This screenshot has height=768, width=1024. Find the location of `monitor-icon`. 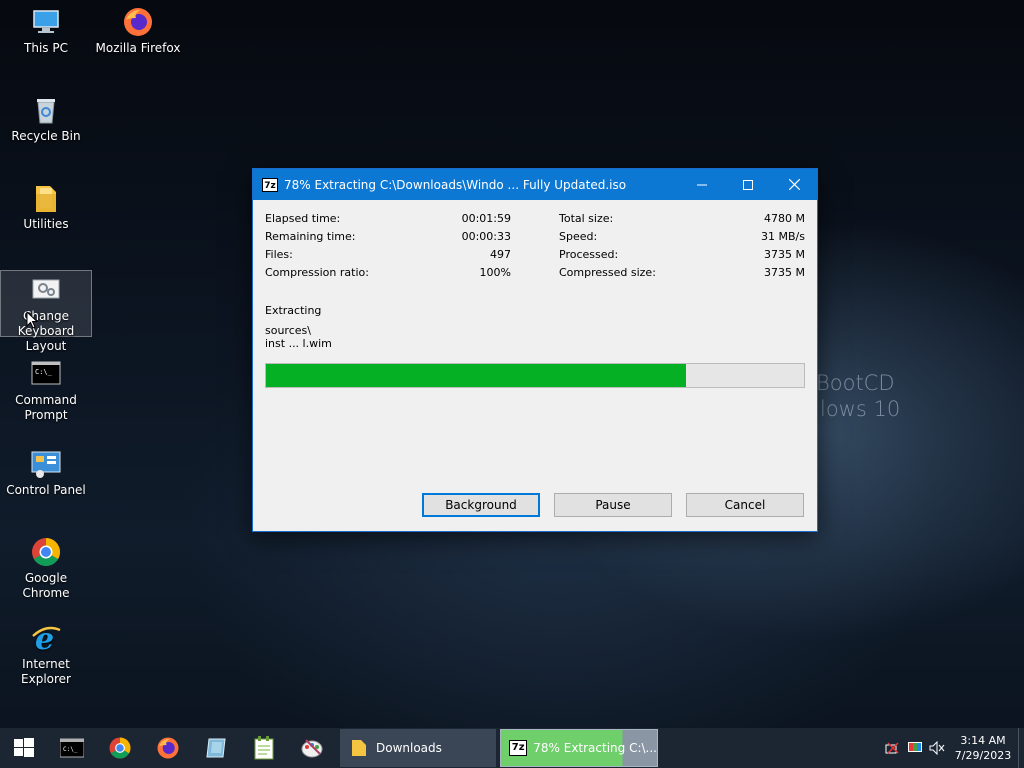

monitor-icon is located at coordinates (46, 22).